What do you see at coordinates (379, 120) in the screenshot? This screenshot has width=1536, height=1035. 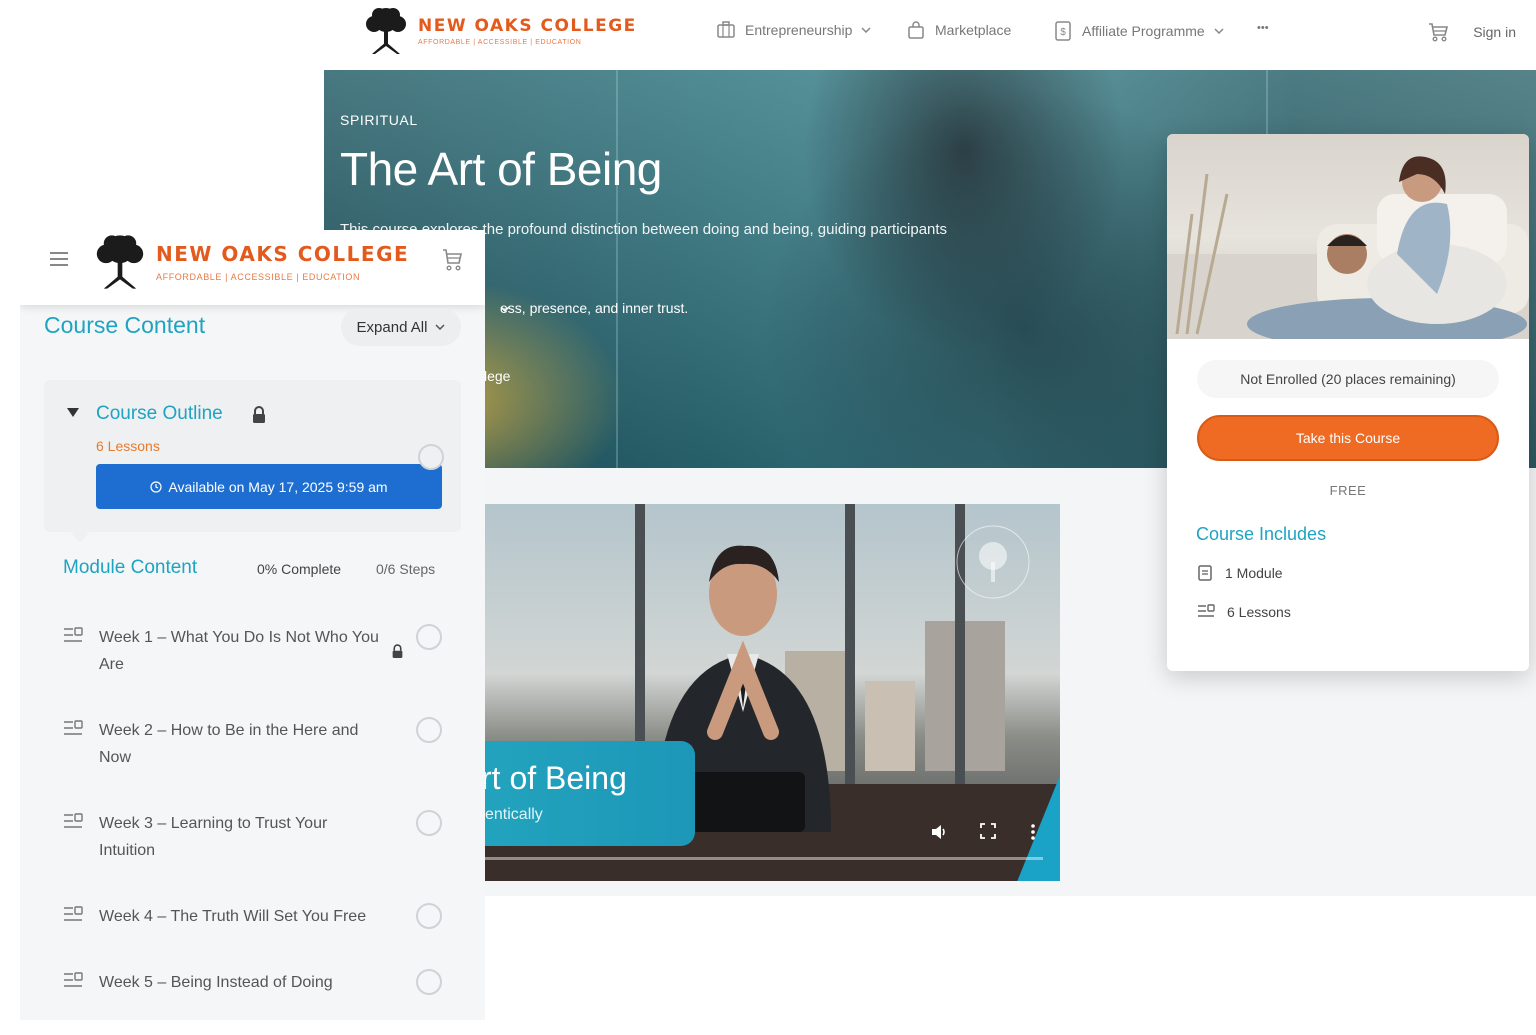 I see `course-category: SPIRITUAL` at bounding box center [379, 120].